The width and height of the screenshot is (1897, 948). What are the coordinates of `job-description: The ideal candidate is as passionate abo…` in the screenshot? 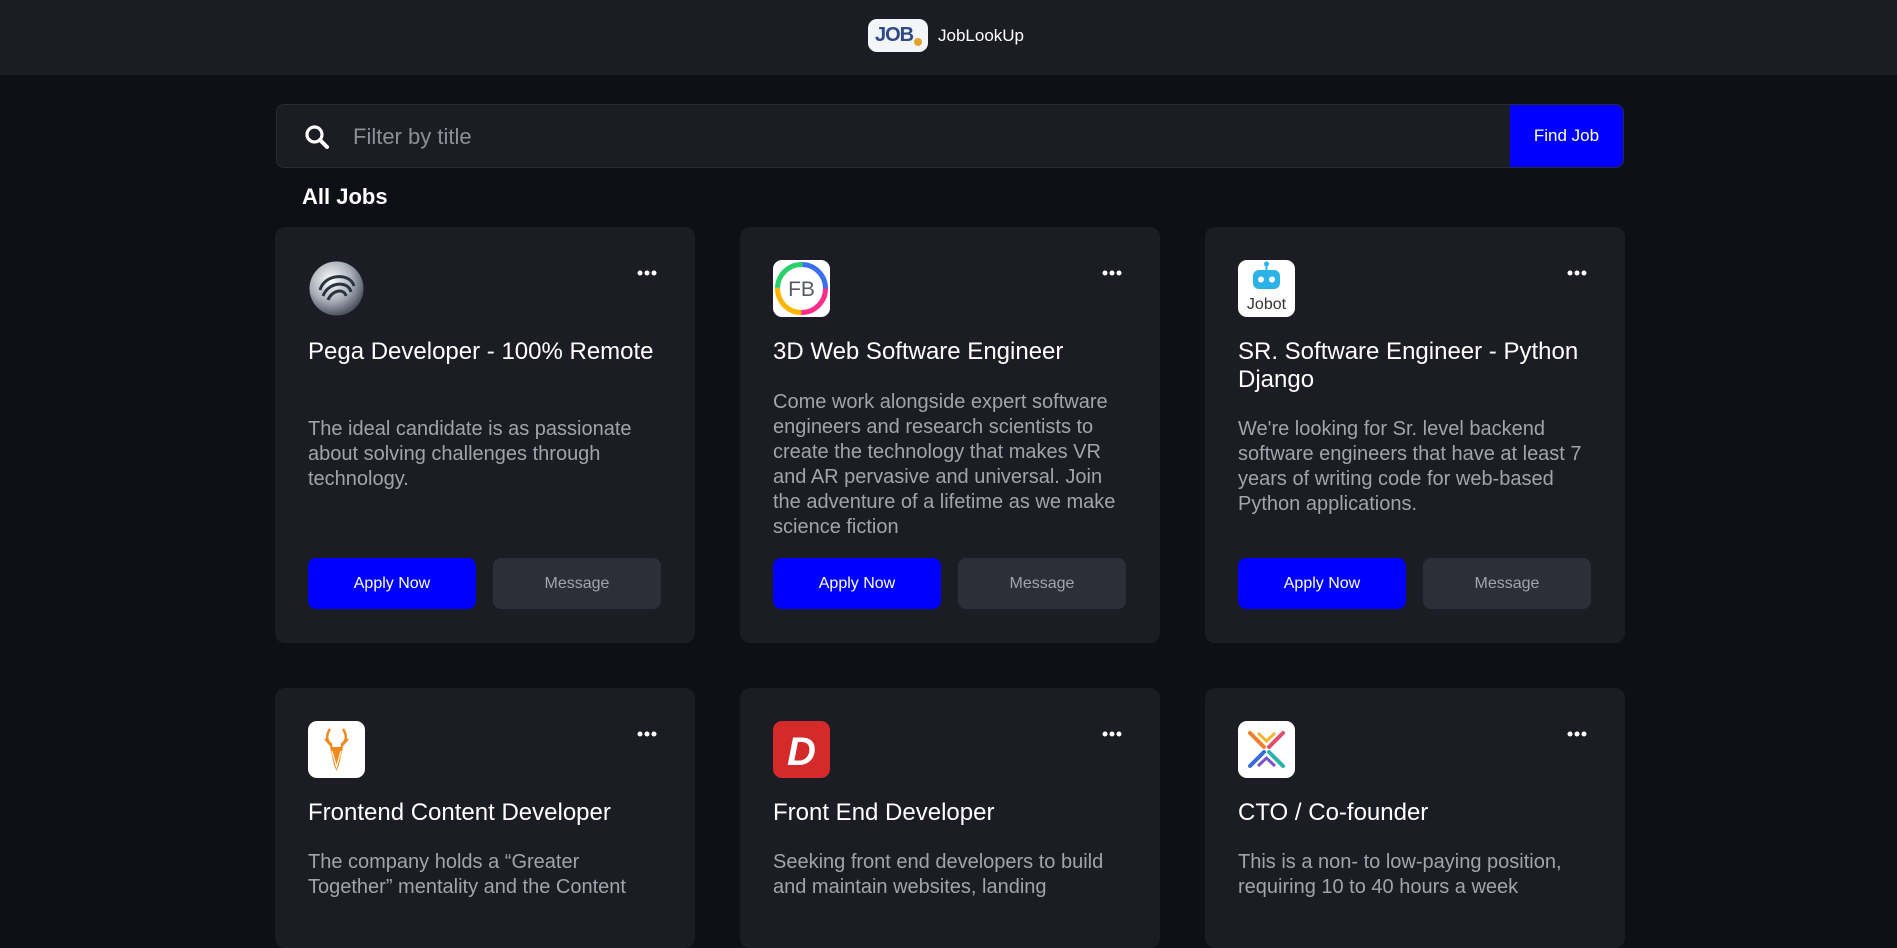 It's located at (470, 454).